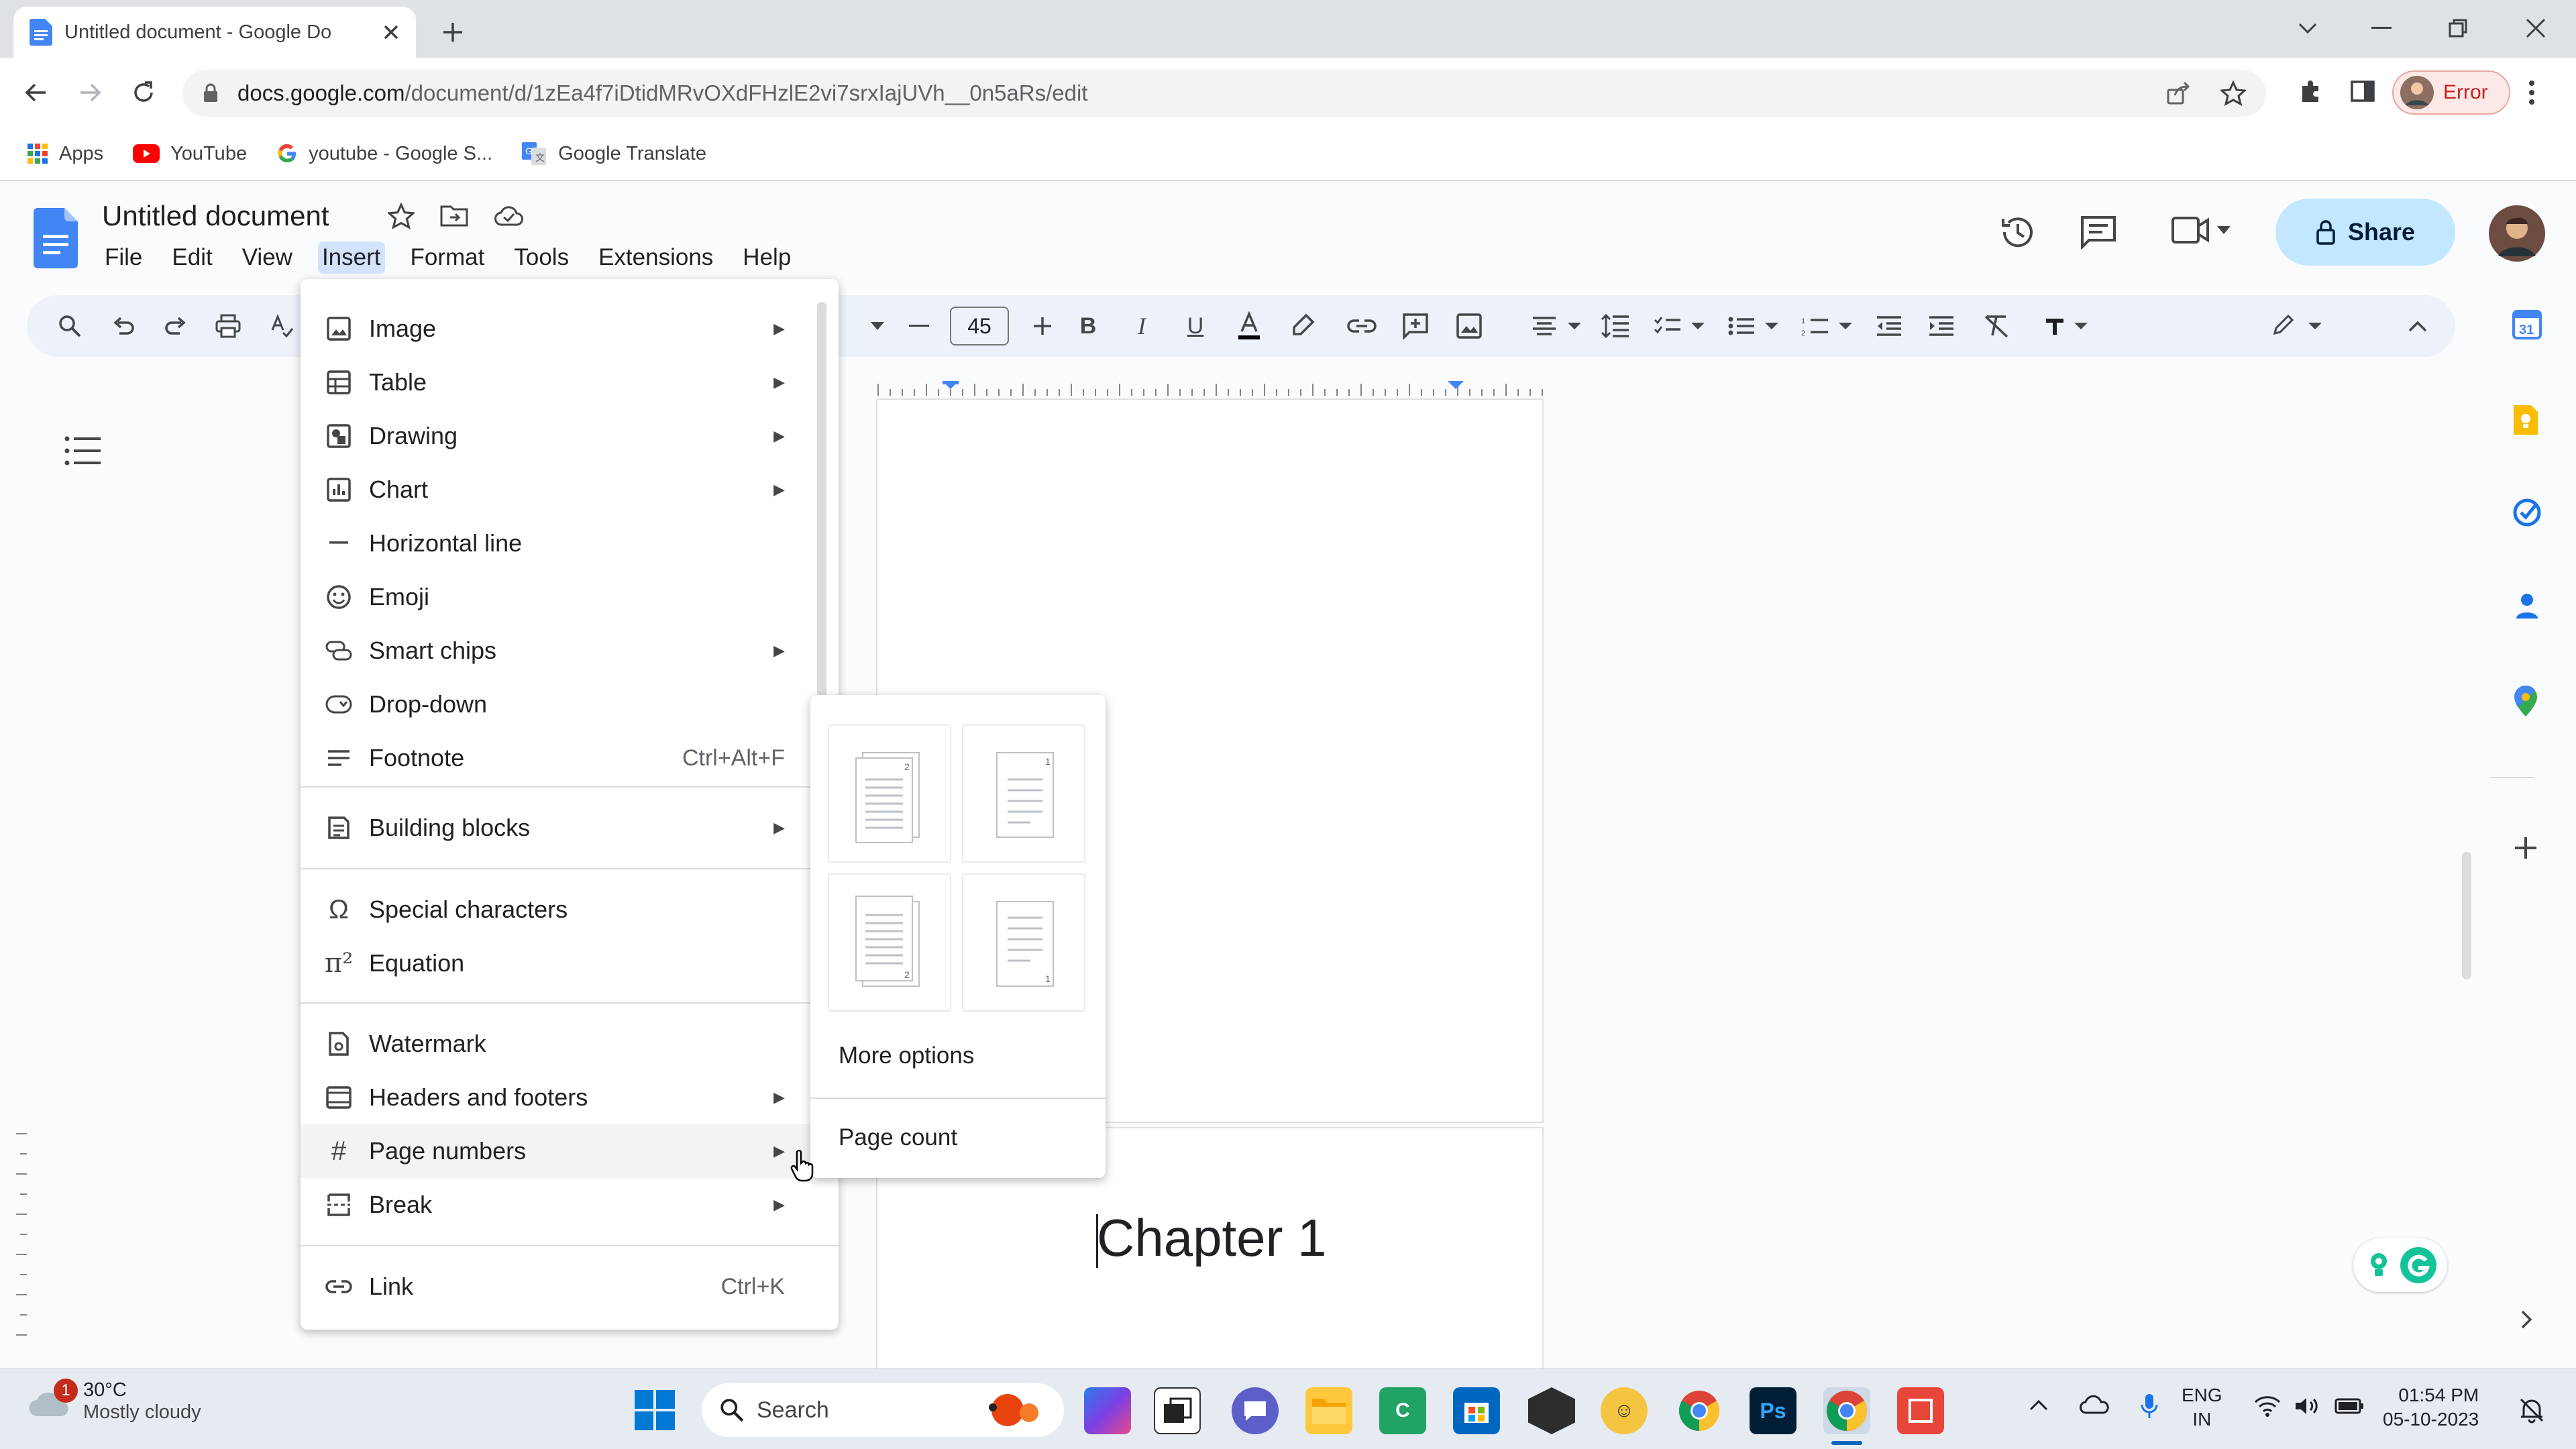 The image size is (2576, 1449). I want to click on undo-icon, so click(123, 326).